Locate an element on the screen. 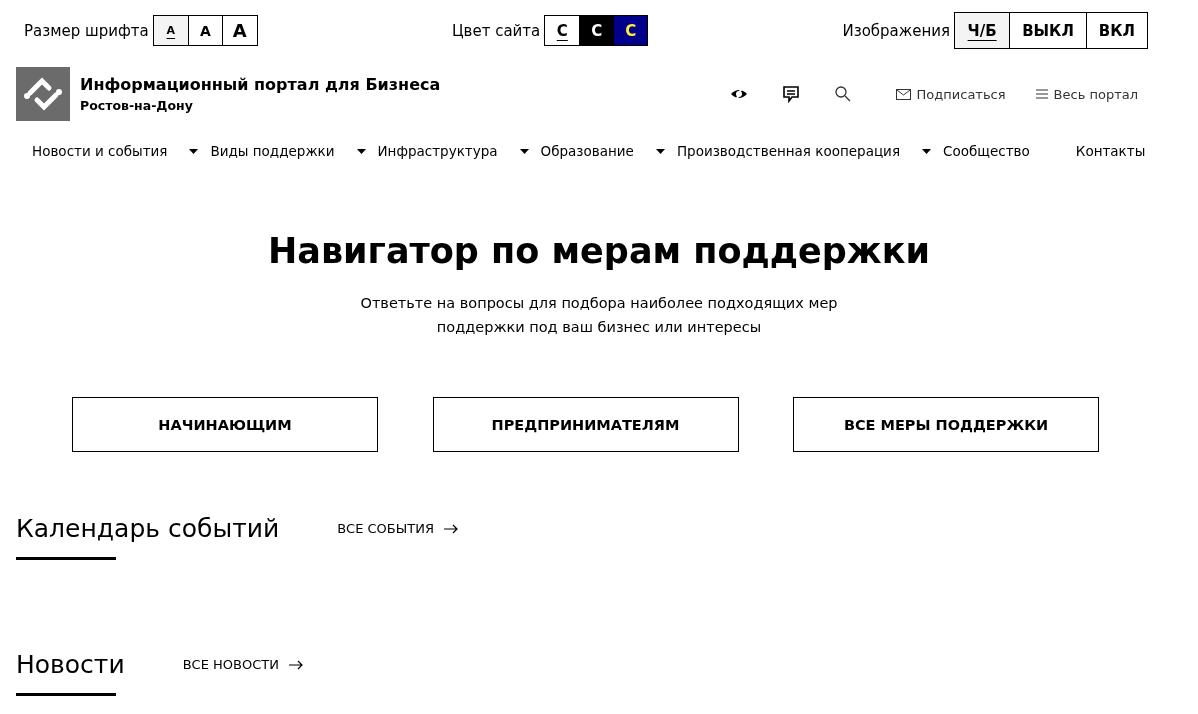 This screenshot has width=1198, height=714. nav-item: Сообщество is located at coordinates (986, 151).